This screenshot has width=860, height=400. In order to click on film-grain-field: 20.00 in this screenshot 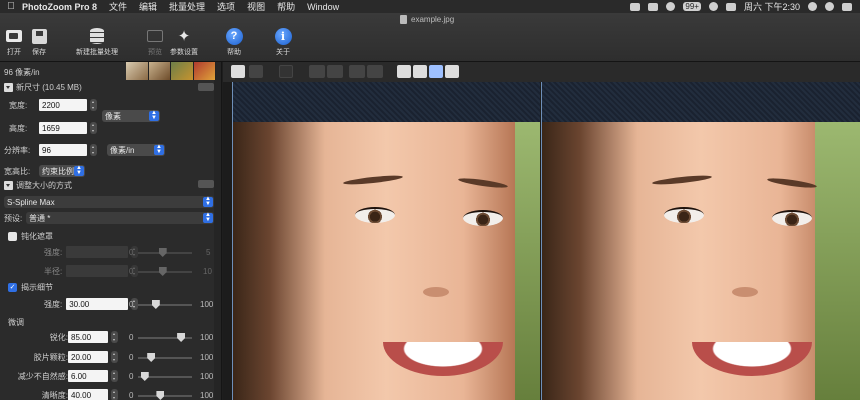, I will do `click(88, 357)`.